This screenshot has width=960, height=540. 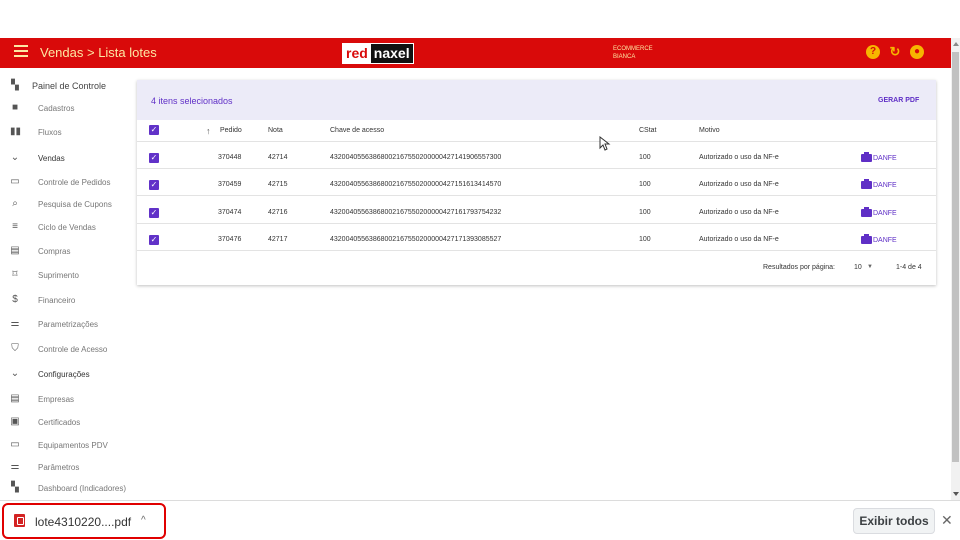 I want to click on sidebar-item-label: Painel de Controle, so click(x=69, y=86).